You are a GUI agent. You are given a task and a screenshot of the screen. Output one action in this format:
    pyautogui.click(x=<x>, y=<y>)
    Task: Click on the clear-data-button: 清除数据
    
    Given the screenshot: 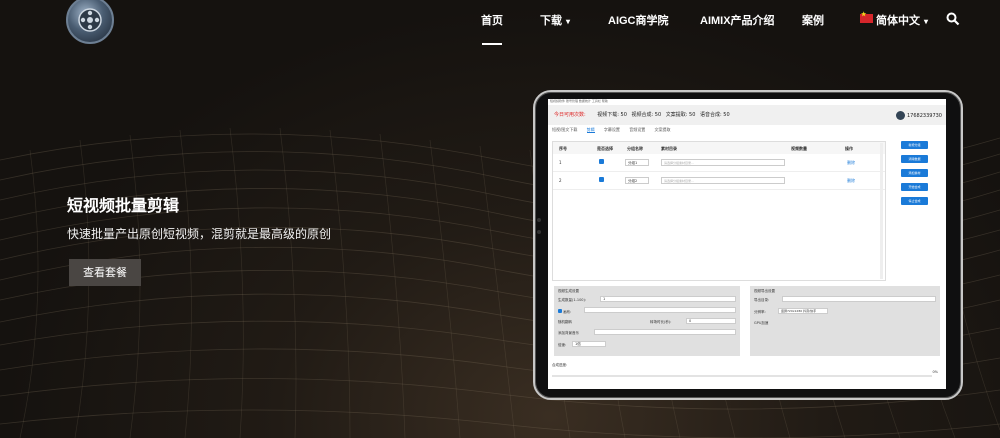 What is the action you would take?
    pyautogui.click(x=914, y=159)
    